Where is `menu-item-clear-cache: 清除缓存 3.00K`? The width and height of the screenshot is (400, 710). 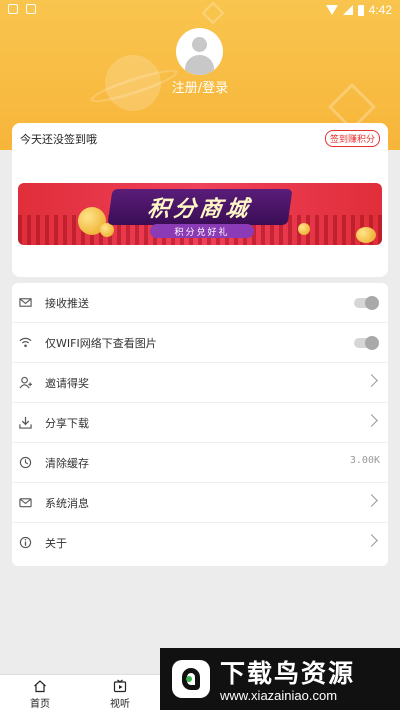 menu-item-clear-cache: 清除缓存 3.00K is located at coordinates (200, 463).